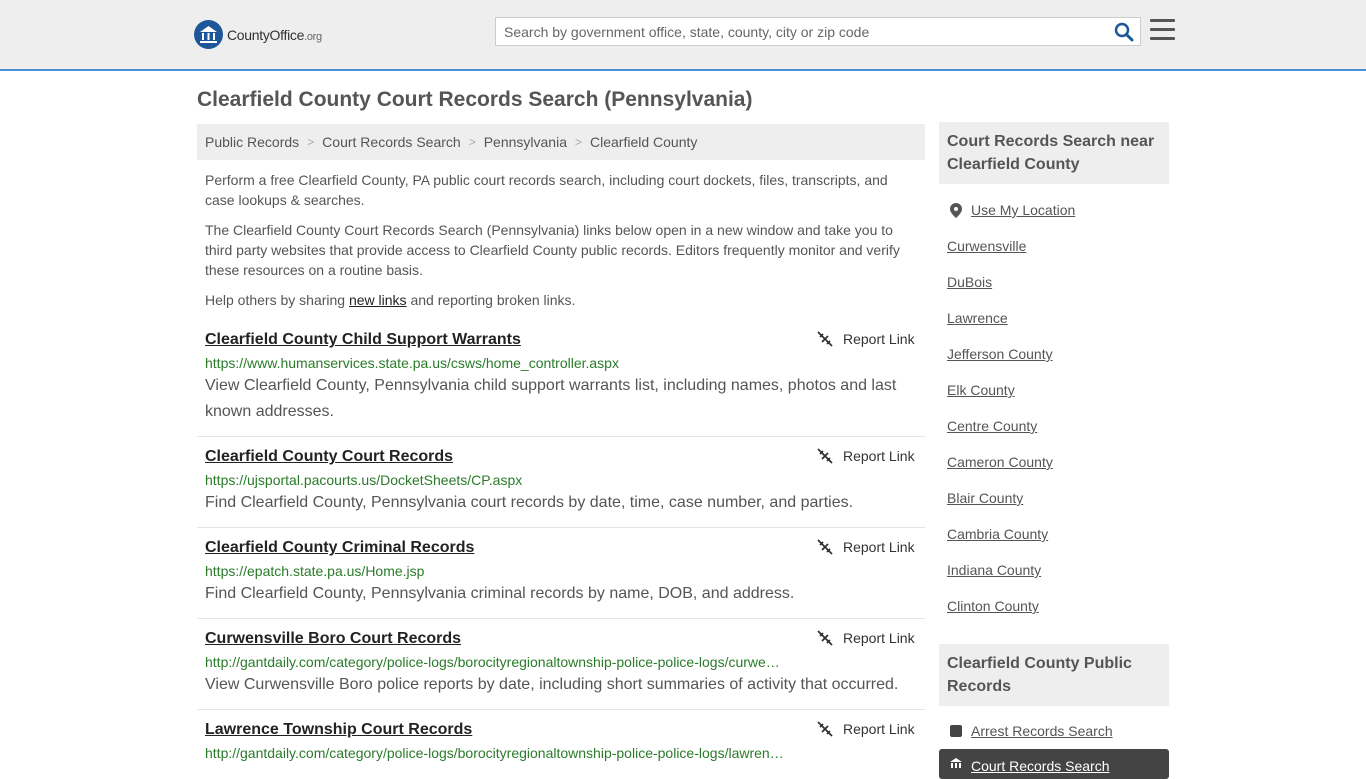 Image resolution: width=1366 pixels, height=779 pixels. I want to click on result-title-link: Clearfield County Child Support Warrants, so click(363, 340).